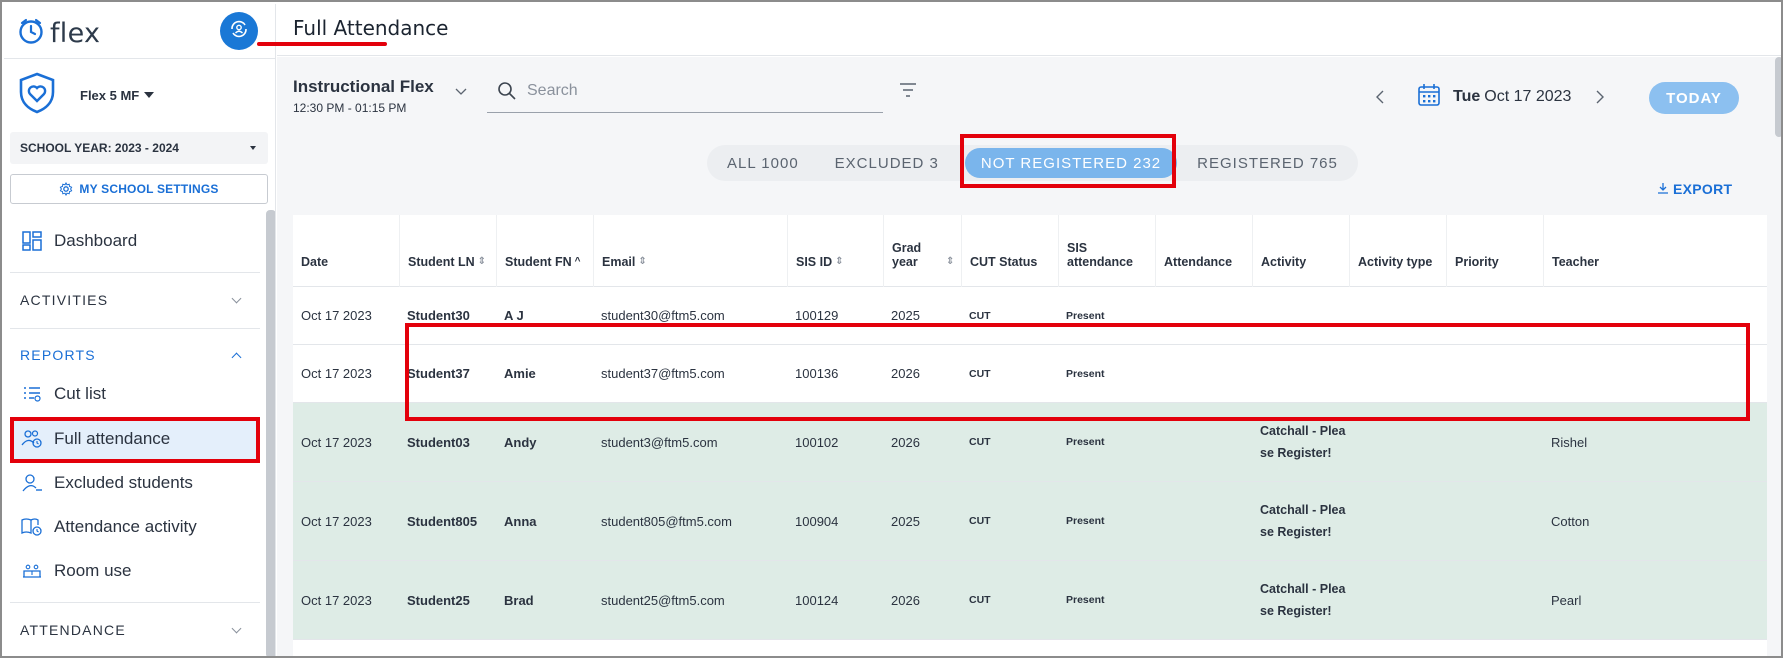 This screenshot has height=658, width=1783. I want to click on export-button: EXPORT, so click(1694, 189).